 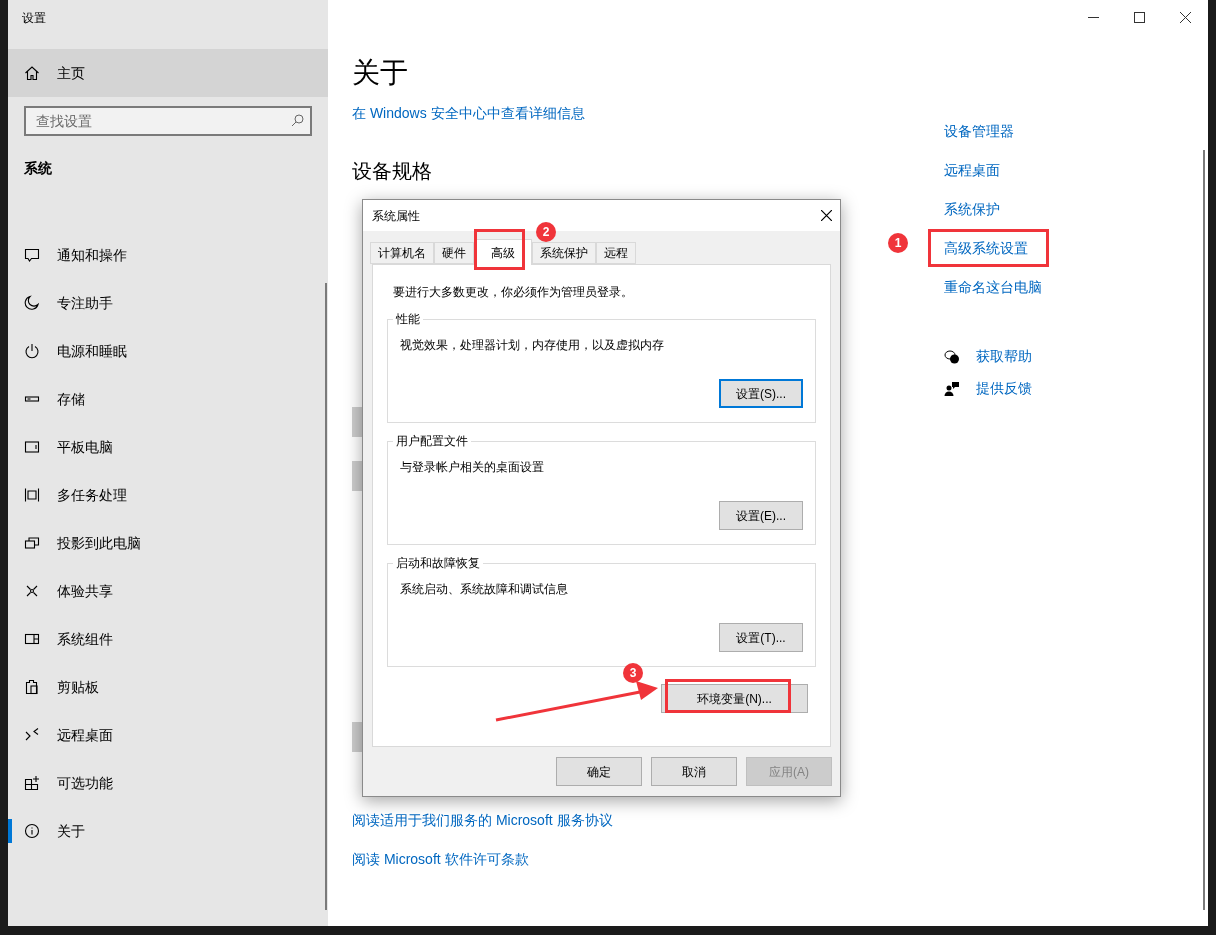 I want to click on window-title: 设置, so click(x=34, y=18).